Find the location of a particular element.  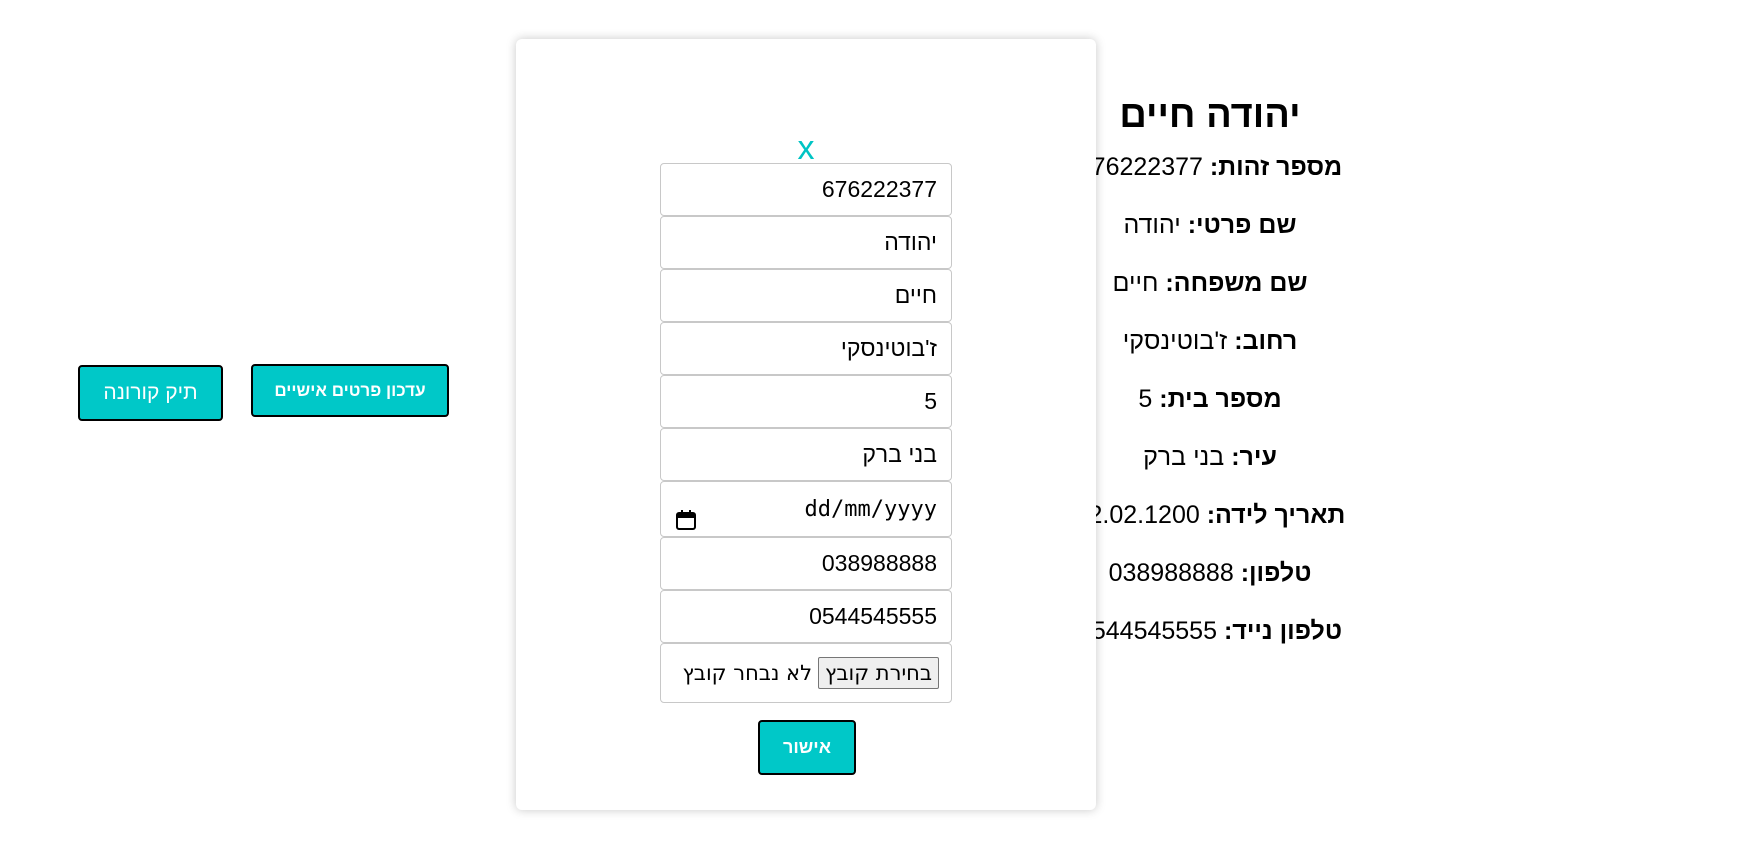

close-icon: x is located at coordinates (806, 148).